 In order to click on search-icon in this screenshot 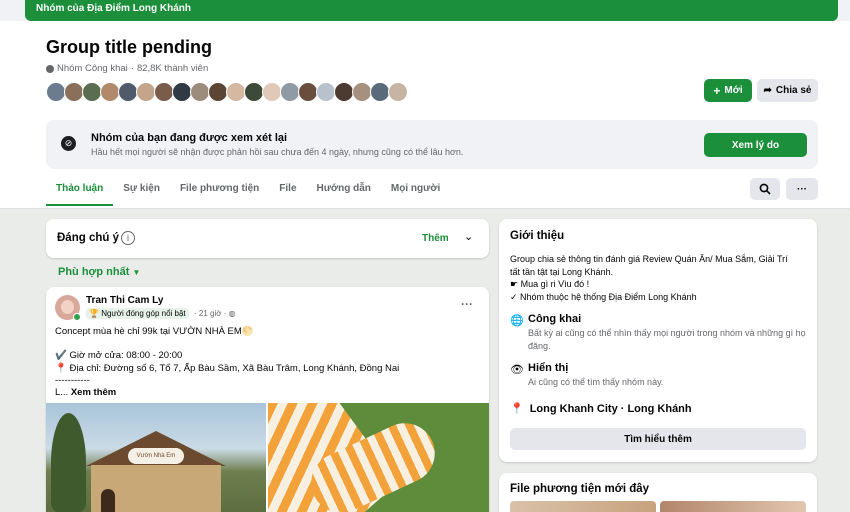, I will do `click(765, 189)`.